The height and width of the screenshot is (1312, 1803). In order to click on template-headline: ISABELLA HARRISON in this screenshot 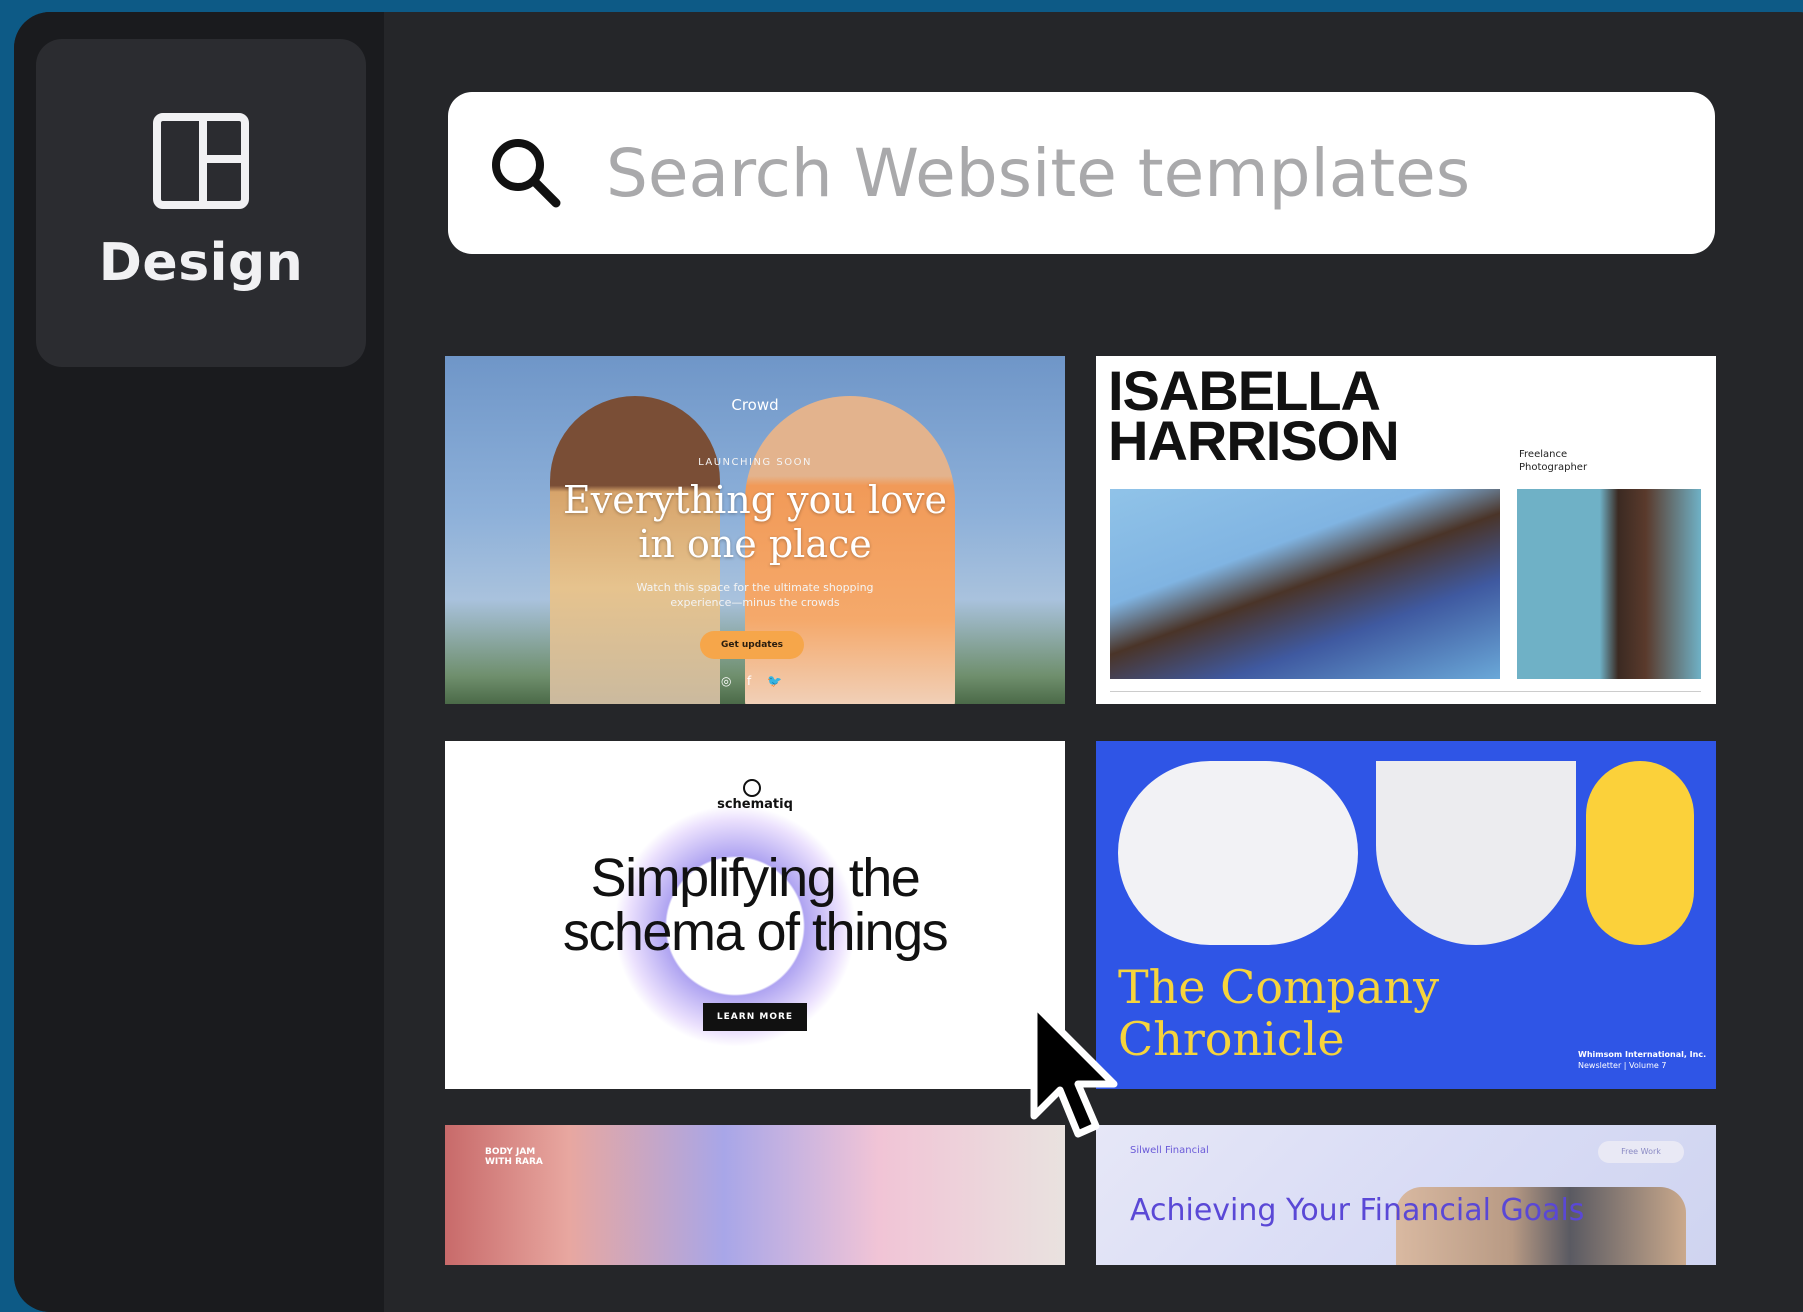, I will do `click(1254, 417)`.